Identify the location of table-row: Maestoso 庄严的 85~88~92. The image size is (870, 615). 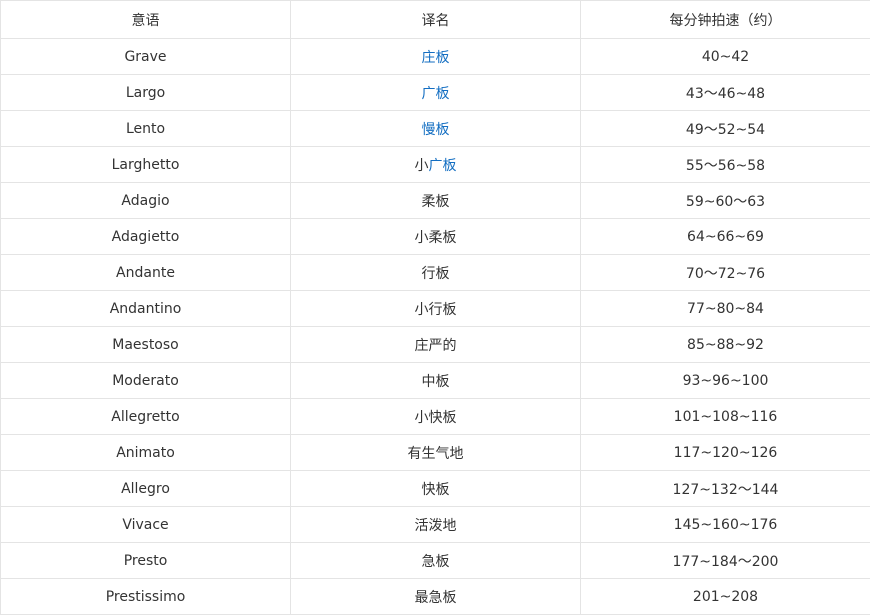
(435, 345).